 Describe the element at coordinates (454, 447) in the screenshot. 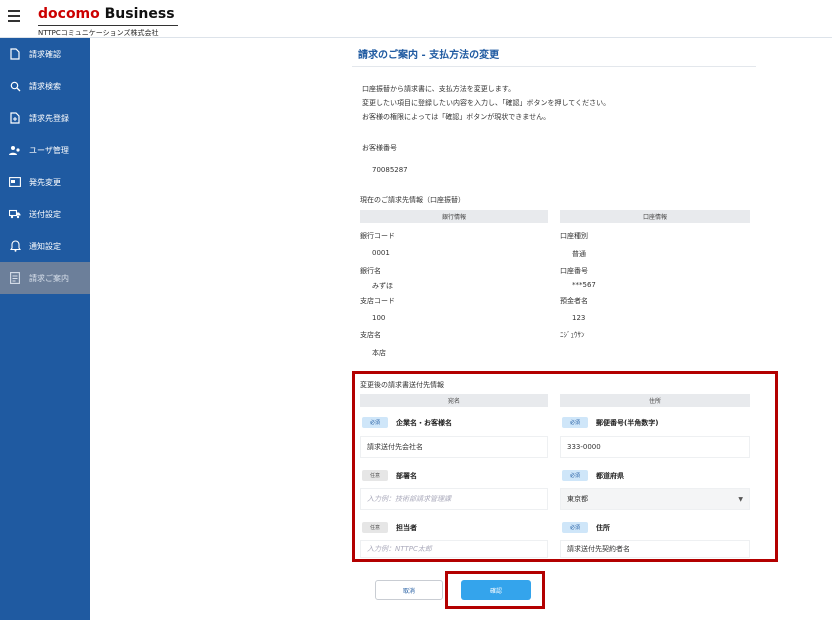

I see `company-input: 請求送付先会社名` at that location.